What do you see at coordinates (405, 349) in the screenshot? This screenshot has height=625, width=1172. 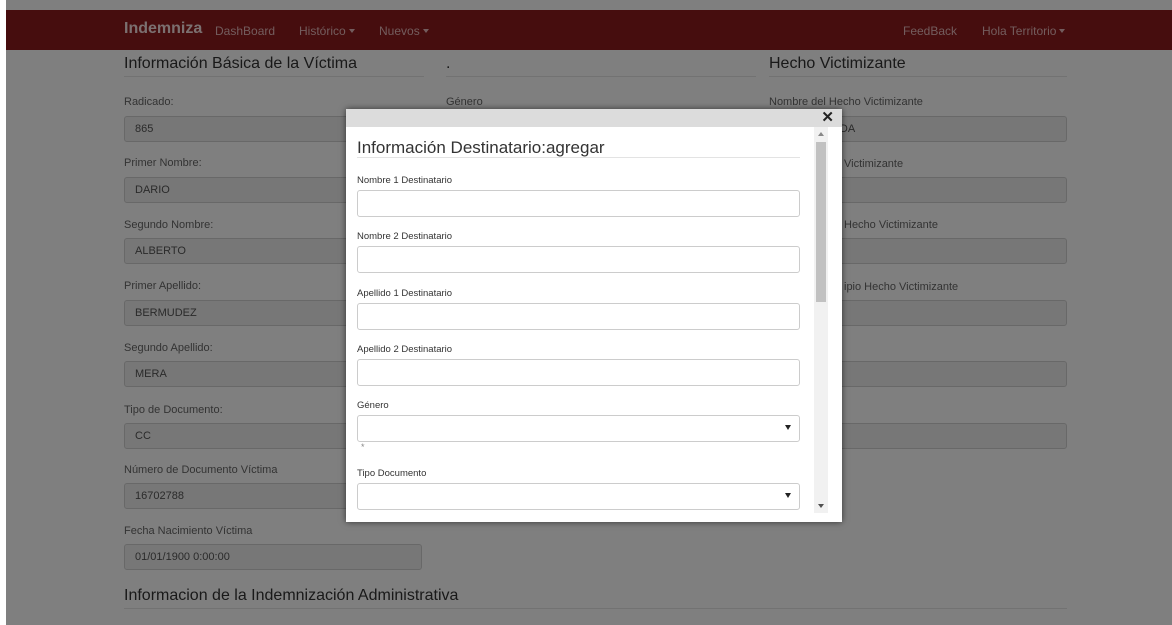 I see `label-apellido2-destinatario: Apellido 2 Destinatario` at bounding box center [405, 349].